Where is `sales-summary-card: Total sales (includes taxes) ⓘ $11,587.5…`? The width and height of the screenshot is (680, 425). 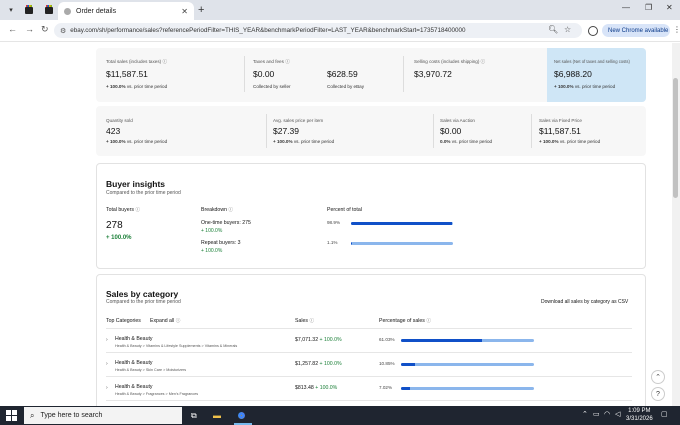 sales-summary-card: Total sales (includes taxes) ⓘ $11,587.5… is located at coordinates (371, 75).